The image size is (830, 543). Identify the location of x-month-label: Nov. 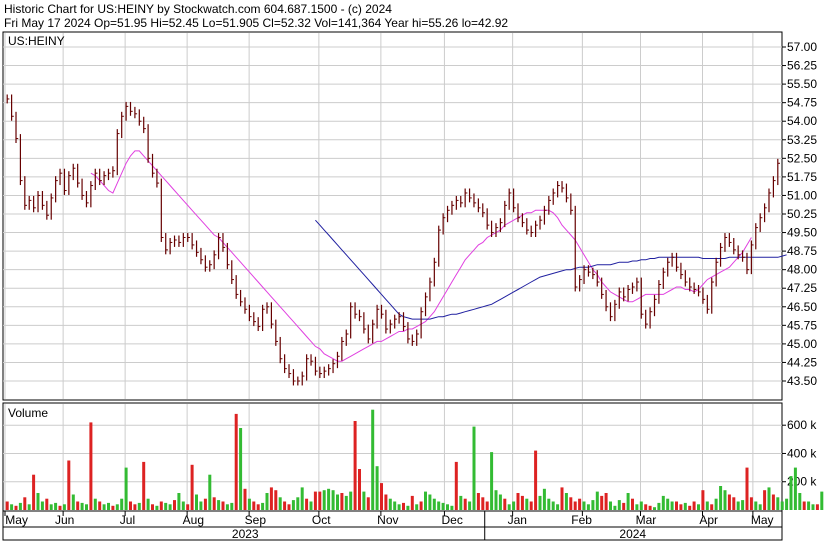
(387, 520).